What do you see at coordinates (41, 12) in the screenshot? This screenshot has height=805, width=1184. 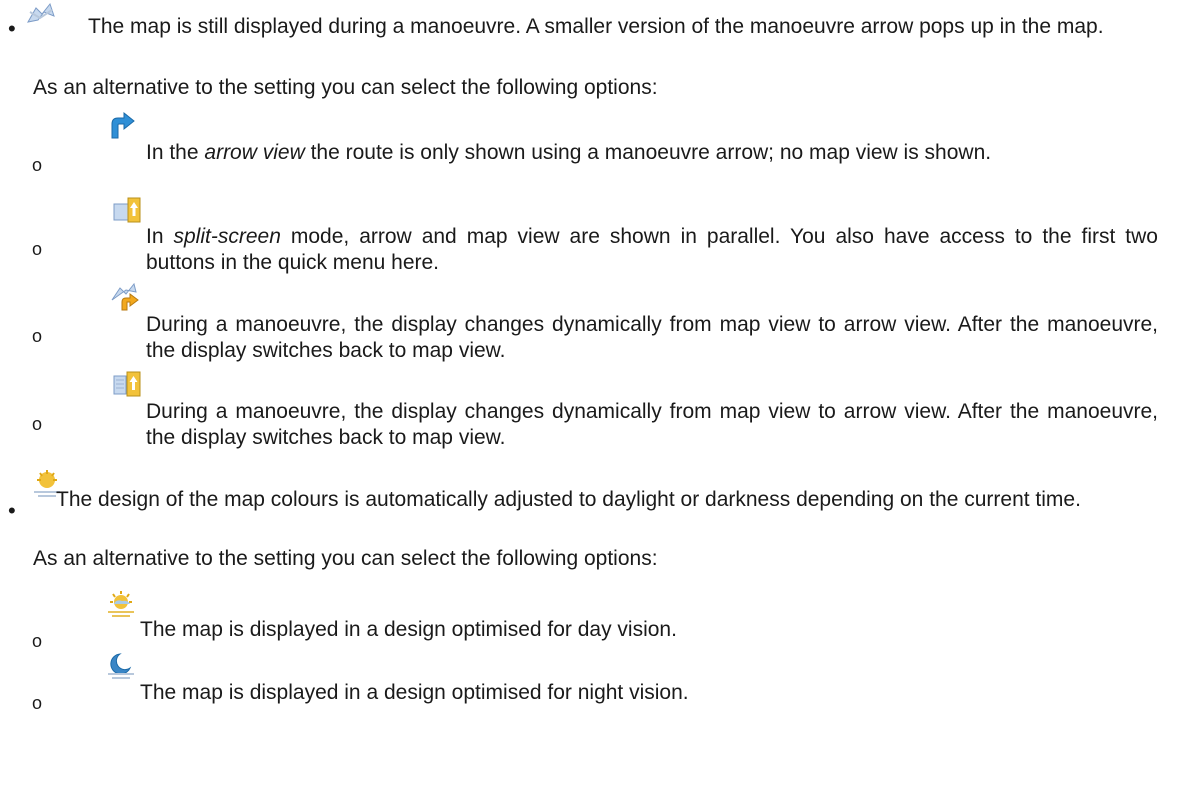 I see `map-arrow-view-icon` at bounding box center [41, 12].